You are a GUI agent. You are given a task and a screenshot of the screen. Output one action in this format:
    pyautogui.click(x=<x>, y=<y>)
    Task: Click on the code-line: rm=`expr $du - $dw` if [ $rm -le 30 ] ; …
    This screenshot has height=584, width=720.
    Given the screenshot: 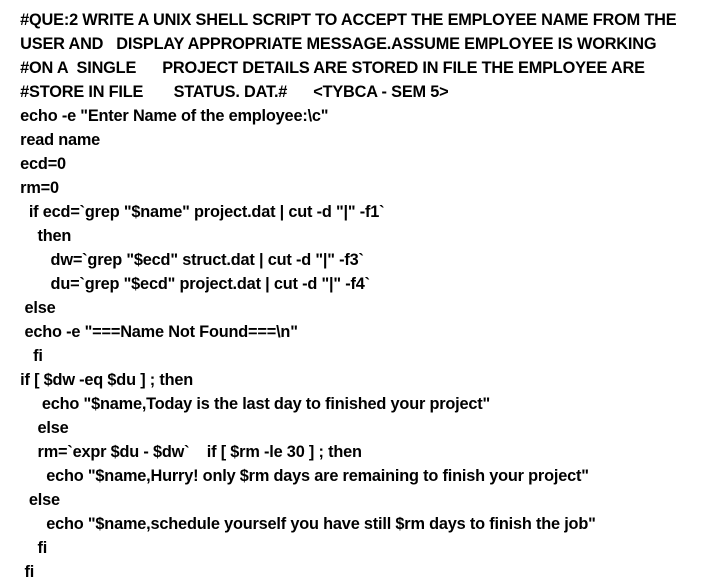 What is the action you would take?
    pyautogui.click(x=191, y=451)
    